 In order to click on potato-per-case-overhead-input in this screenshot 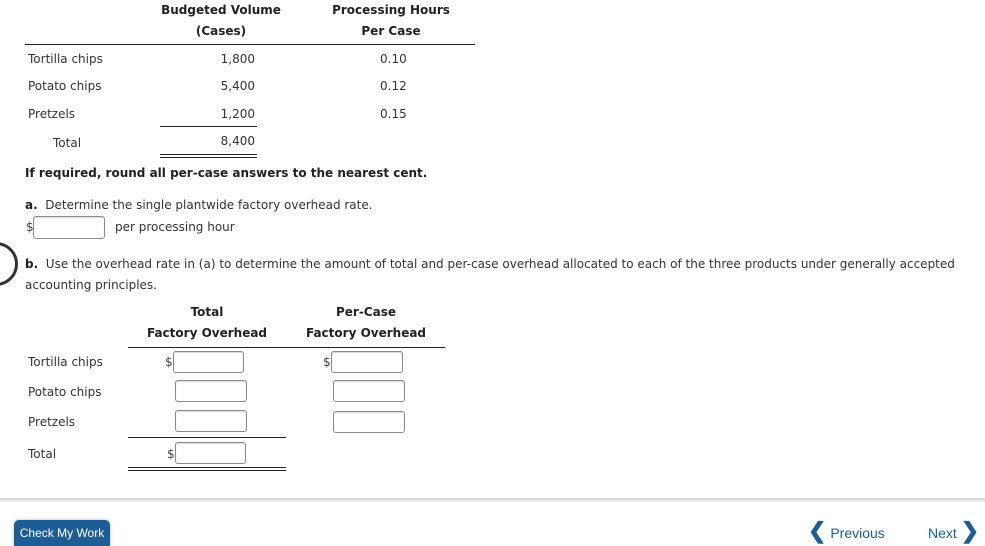, I will do `click(369, 391)`.